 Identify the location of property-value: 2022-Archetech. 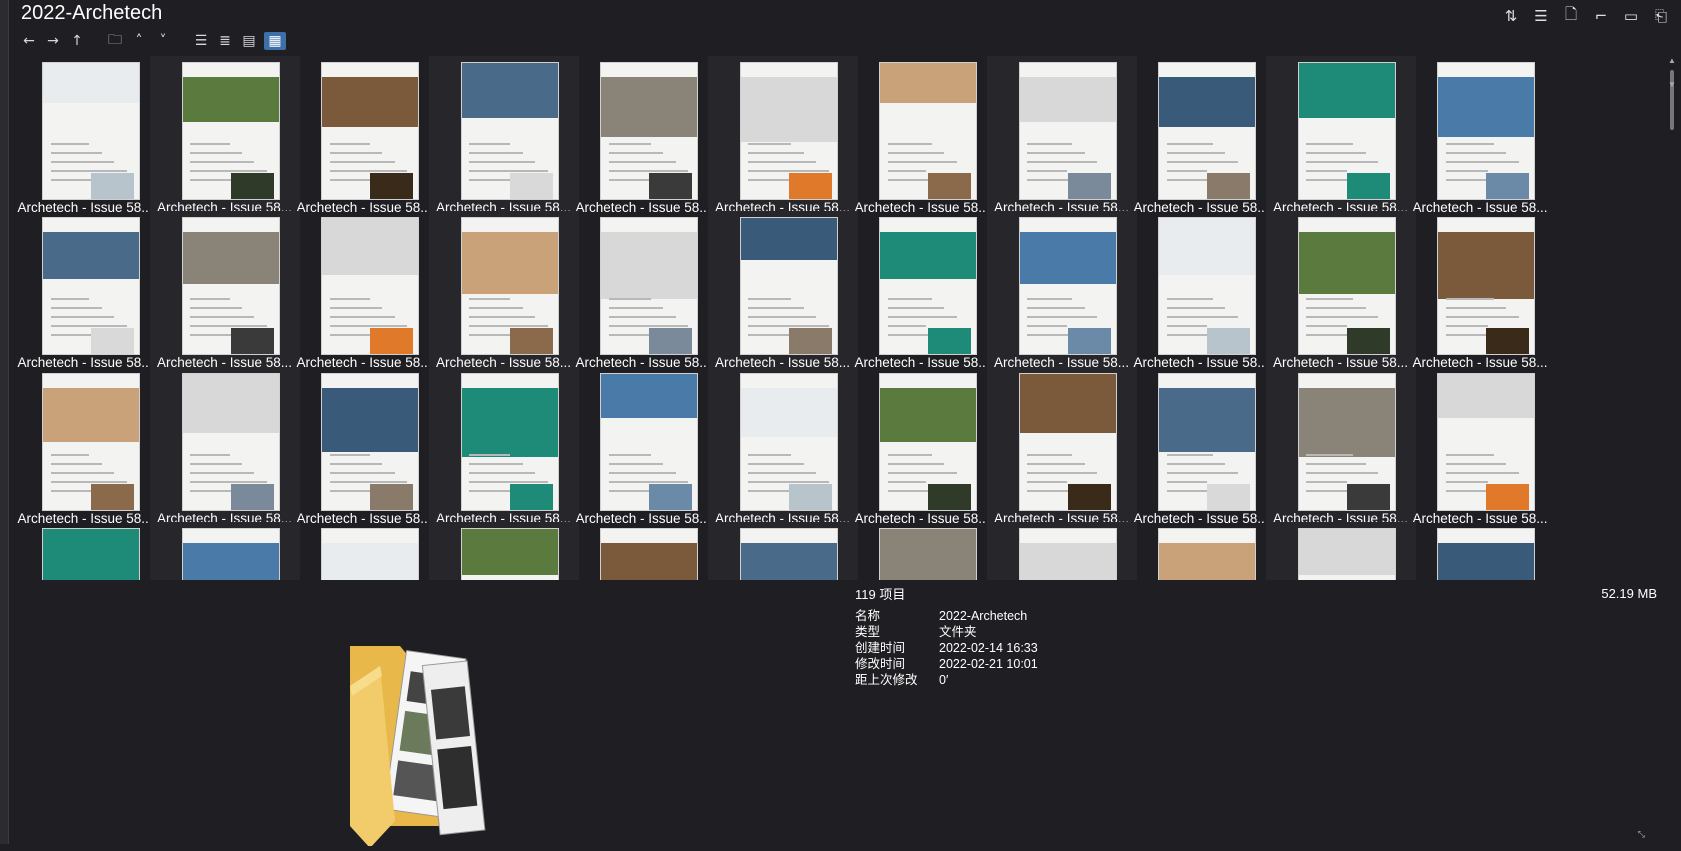
(983, 616).